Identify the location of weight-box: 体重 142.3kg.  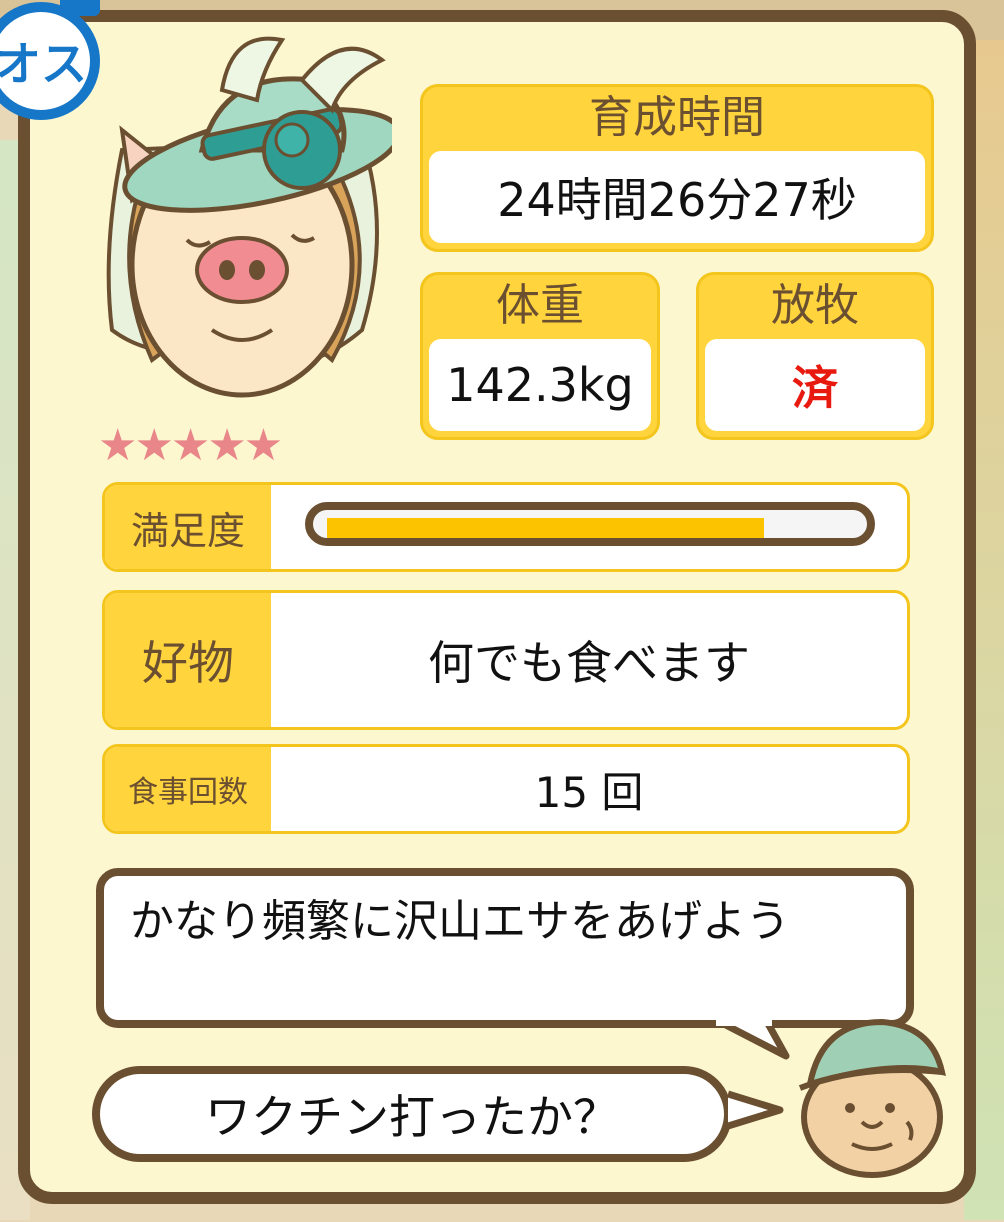
(540, 356).